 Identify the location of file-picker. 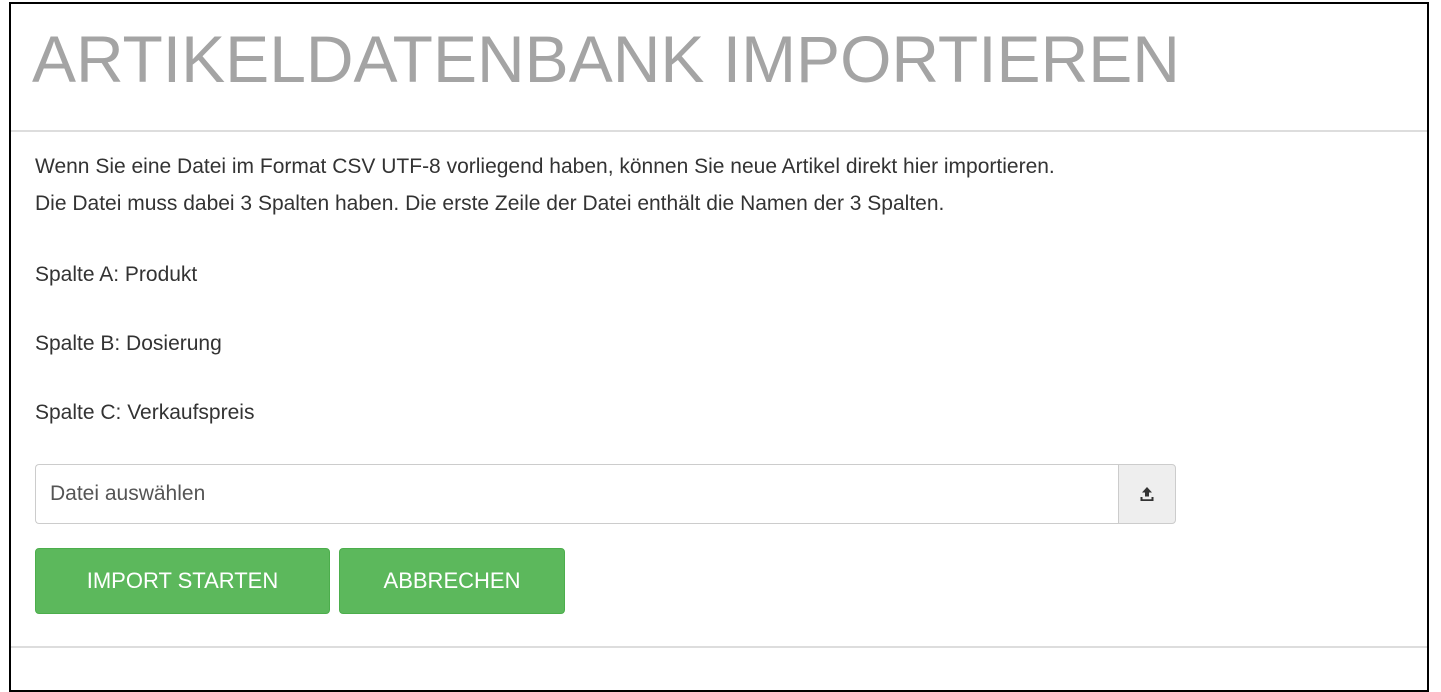
(605, 494).